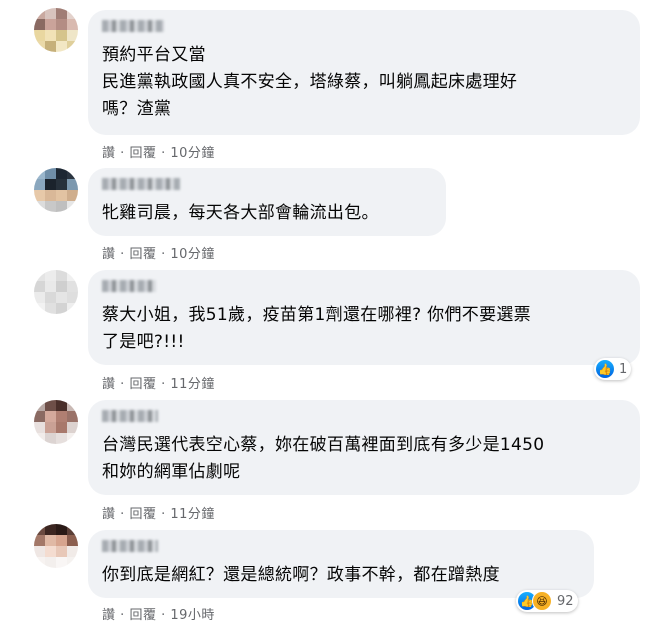 The height and width of the screenshot is (623, 656). What do you see at coordinates (301, 575) in the screenshot?
I see `comment-text: 你到底是網紅？還是總統啊？政事不幹，都在蹭熱度` at bounding box center [301, 575].